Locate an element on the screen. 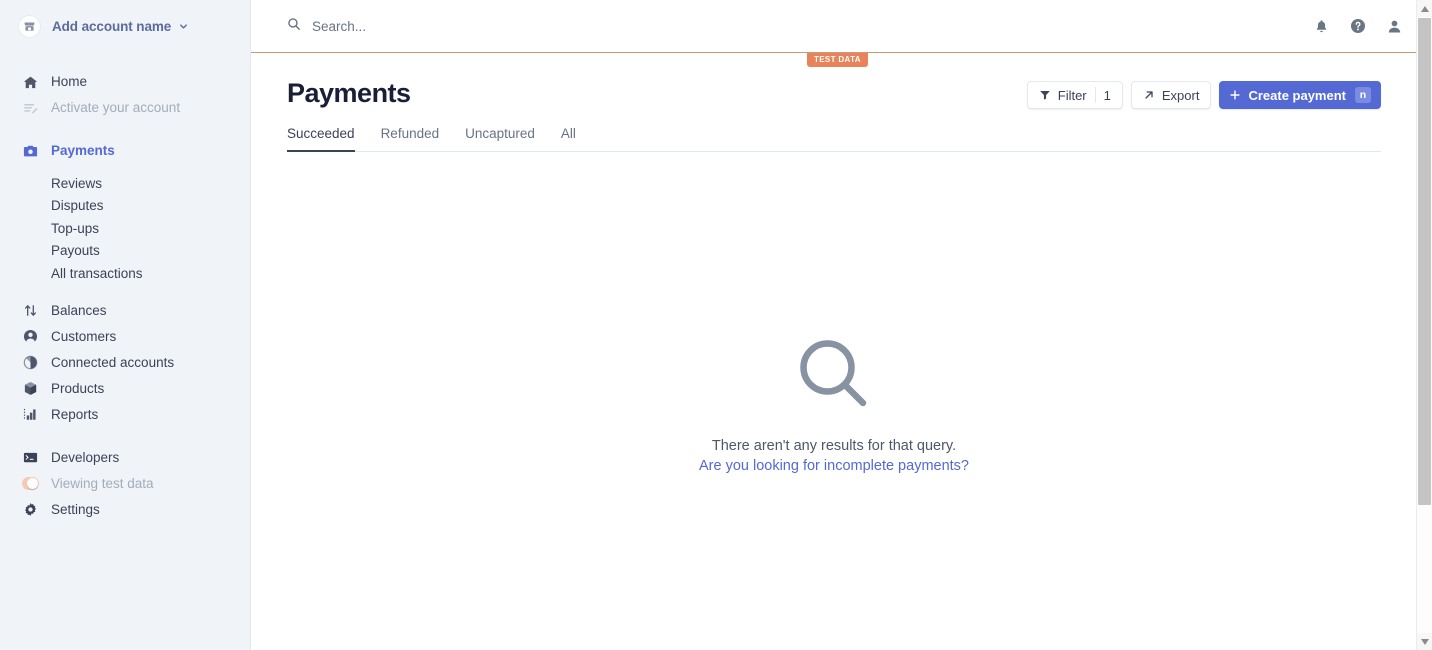 The image size is (1432, 650). sidebar-subitem-label: Top-ups is located at coordinates (75, 228).